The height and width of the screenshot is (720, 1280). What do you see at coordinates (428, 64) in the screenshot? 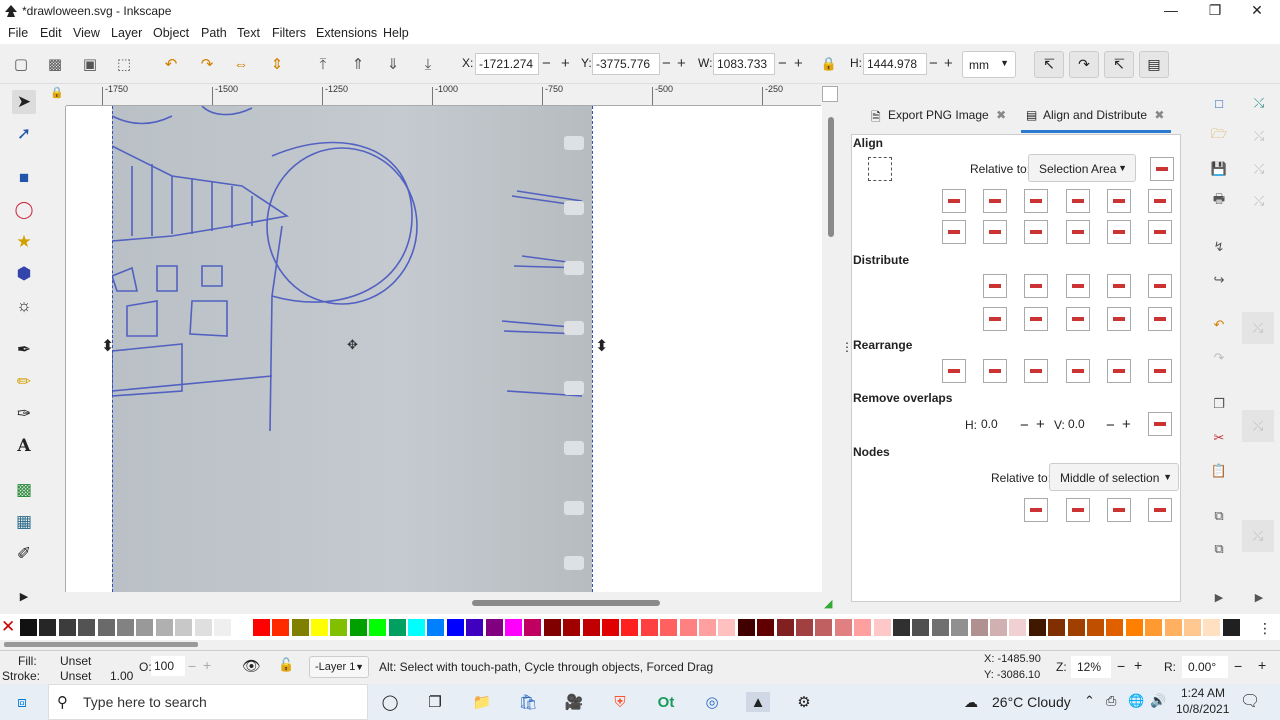
I see `lower-to-bottom-icon: ⤓` at bounding box center [428, 64].